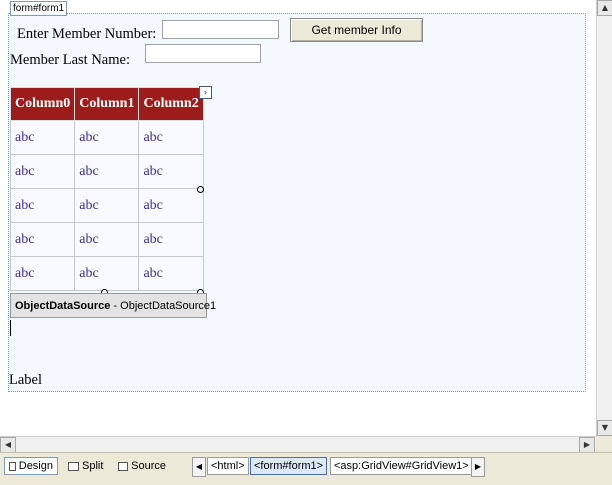 The image size is (612, 485). I want to click on scroll-up-icon: ▲, so click(604, 8).